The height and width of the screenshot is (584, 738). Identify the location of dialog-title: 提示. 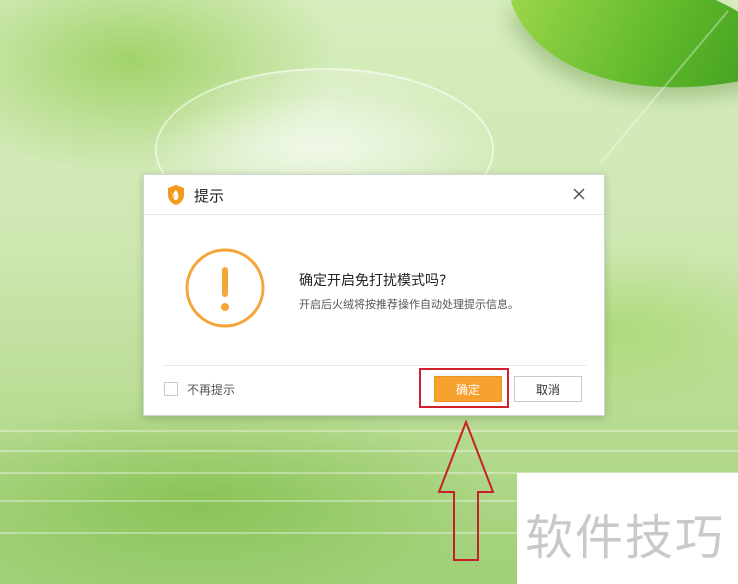
(209, 196).